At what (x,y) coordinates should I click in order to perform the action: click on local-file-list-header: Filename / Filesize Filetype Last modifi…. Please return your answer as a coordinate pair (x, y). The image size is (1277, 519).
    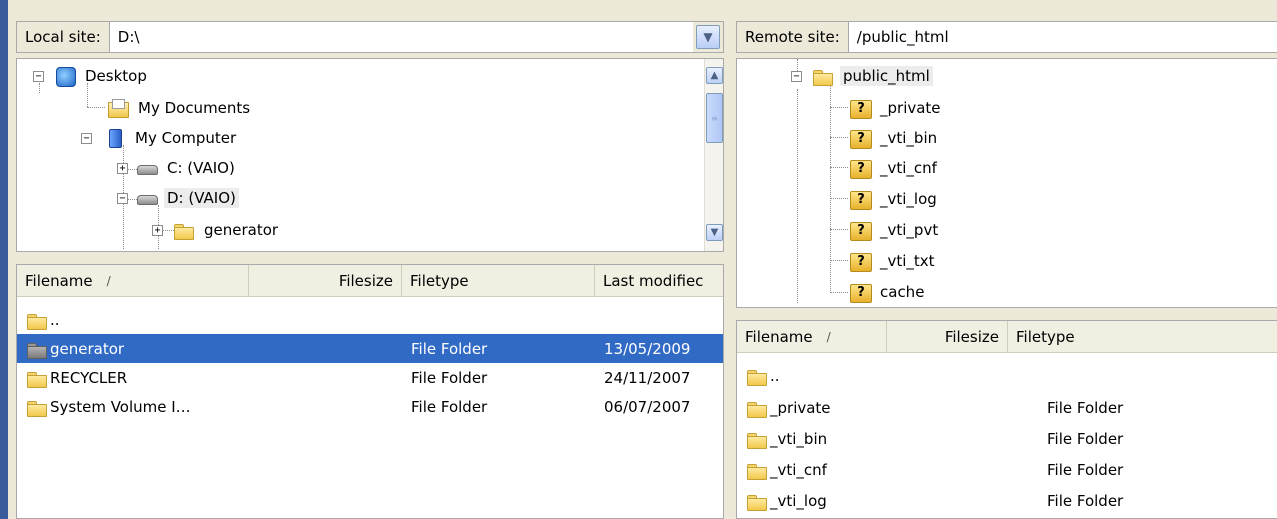
    Looking at the image, I should click on (370, 281).